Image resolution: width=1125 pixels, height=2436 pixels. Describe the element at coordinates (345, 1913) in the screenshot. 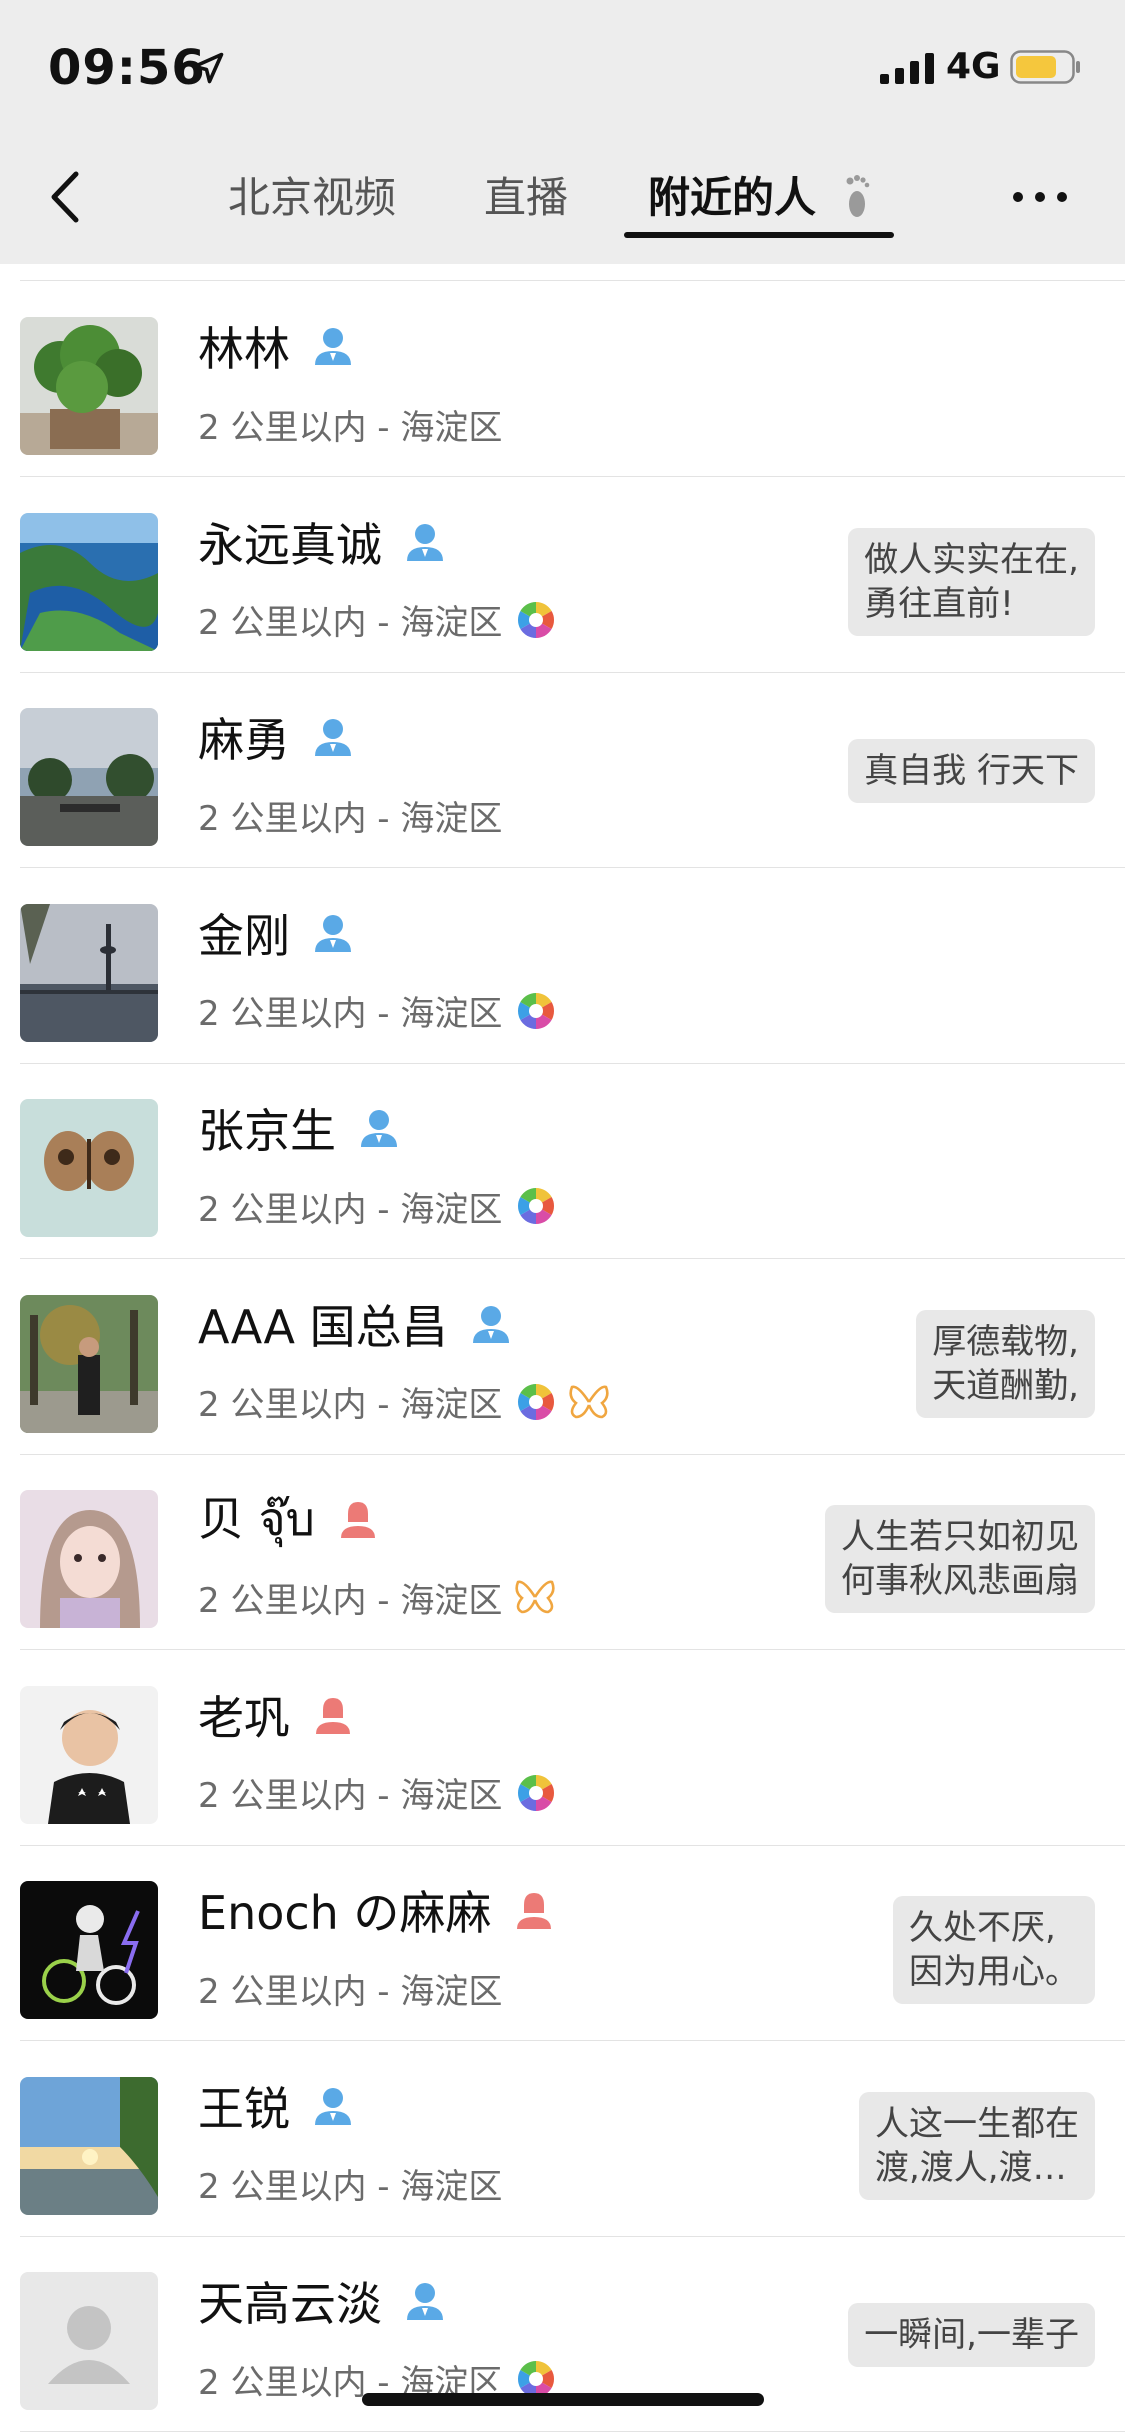

I see `person-name: Enoch の麻麻` at that location.